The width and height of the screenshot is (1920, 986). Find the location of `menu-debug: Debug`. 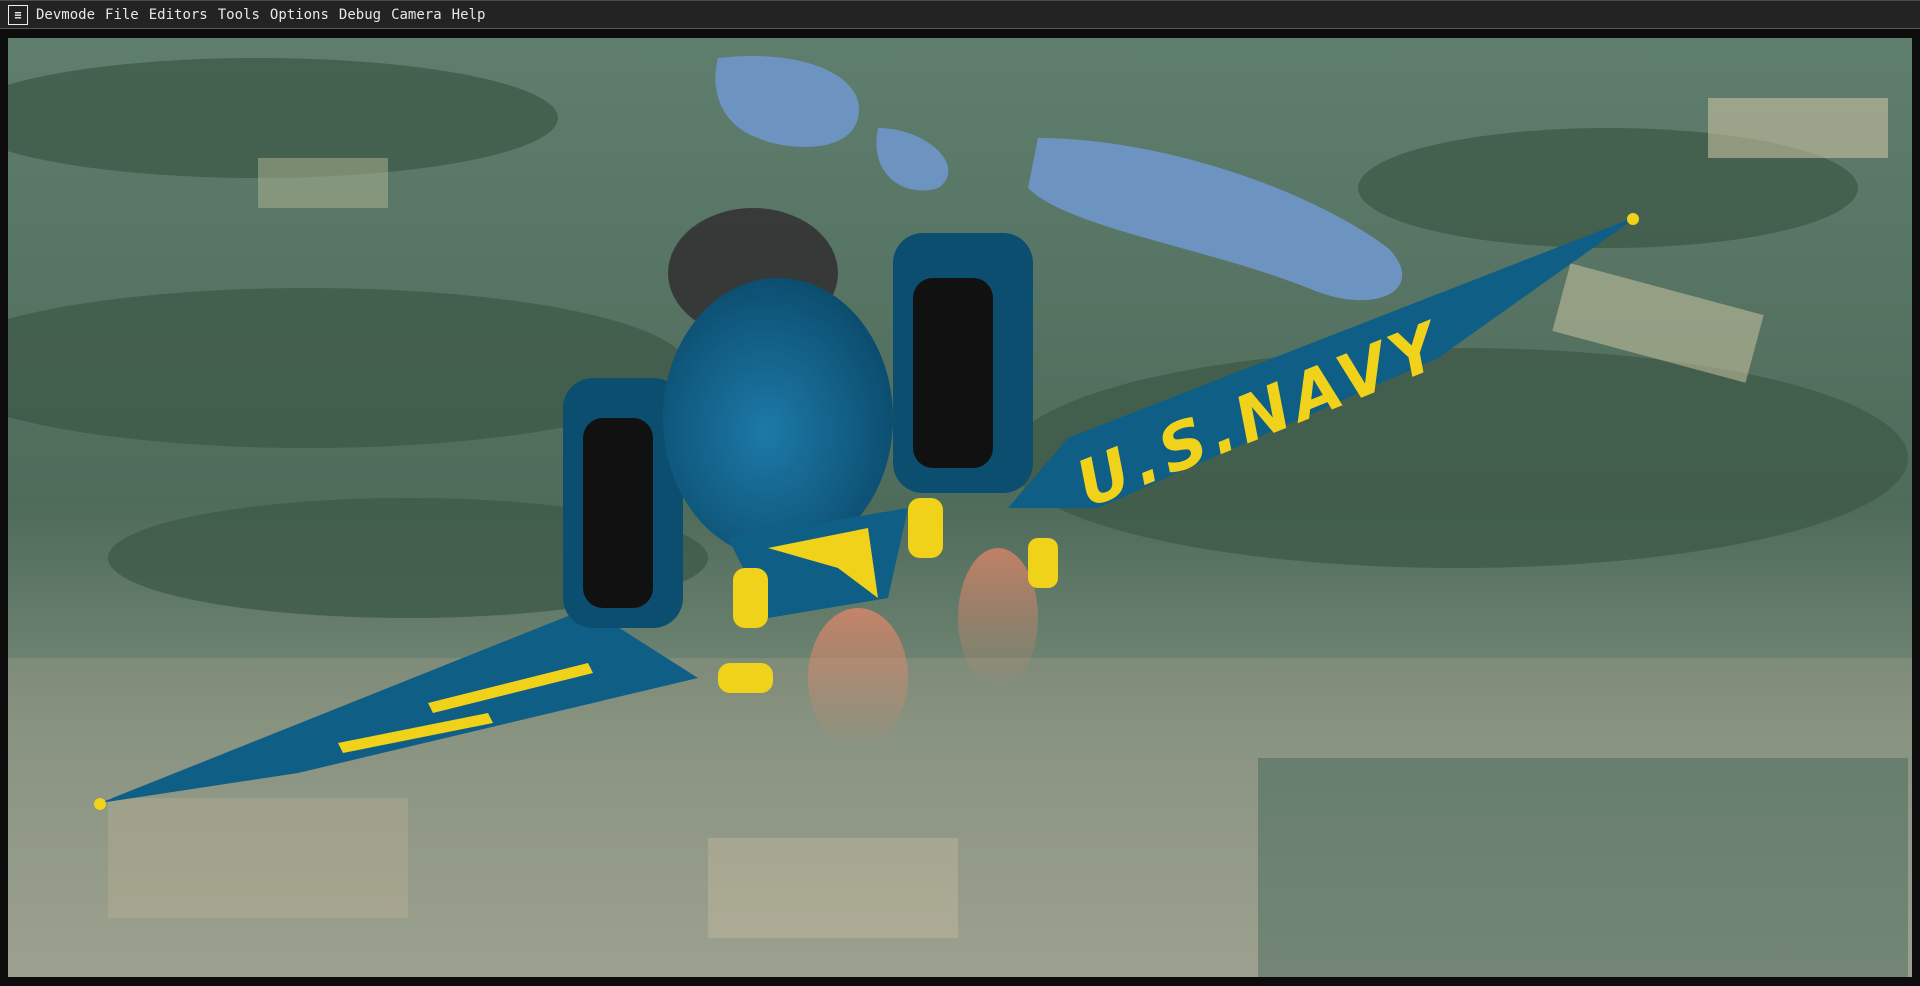

menu-debug: Debug is located at coordinates (360, 15).